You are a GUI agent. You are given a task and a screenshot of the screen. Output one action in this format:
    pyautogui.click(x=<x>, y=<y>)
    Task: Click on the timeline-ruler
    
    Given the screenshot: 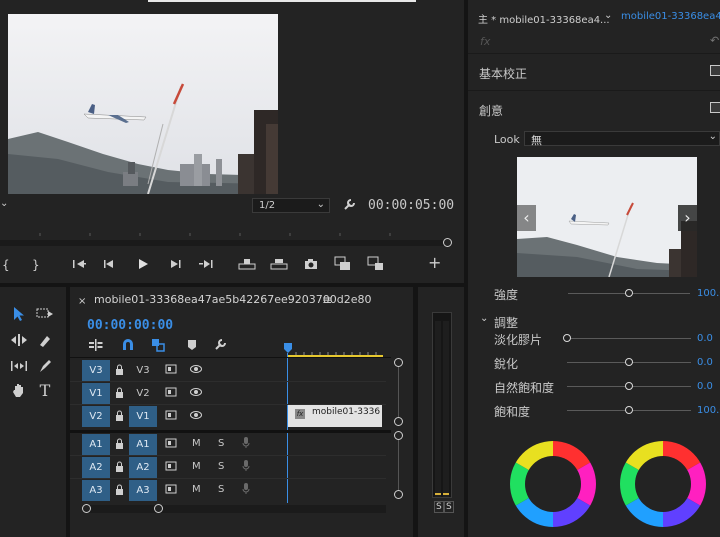 What is the action you would take?
    pyautogui.click(x=335, y=352)
    